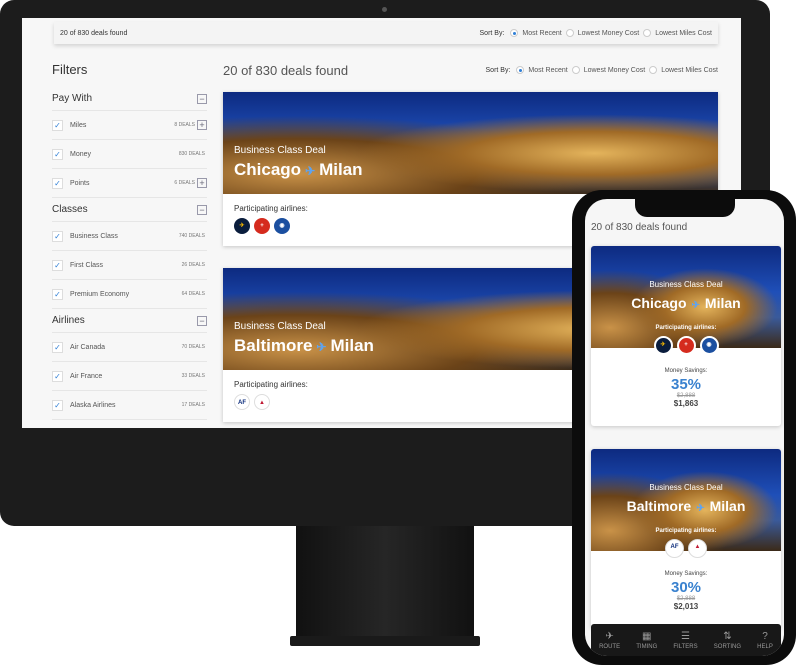  Describe the element at coordinates (100, 294) in the screenshot. I see `filter-label: Premium Economy` at that location.